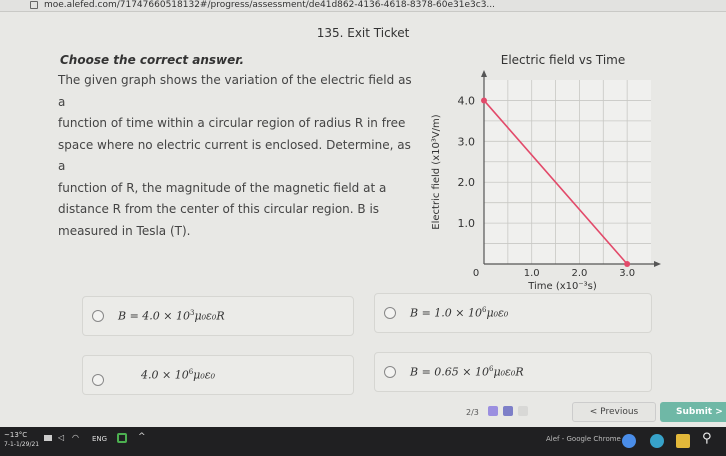 This screenshot has height=456, width=726. What do you see at coordinates (48, 438) in the screenshot?
I see `battery-icon` at bounding box center [48, 438].